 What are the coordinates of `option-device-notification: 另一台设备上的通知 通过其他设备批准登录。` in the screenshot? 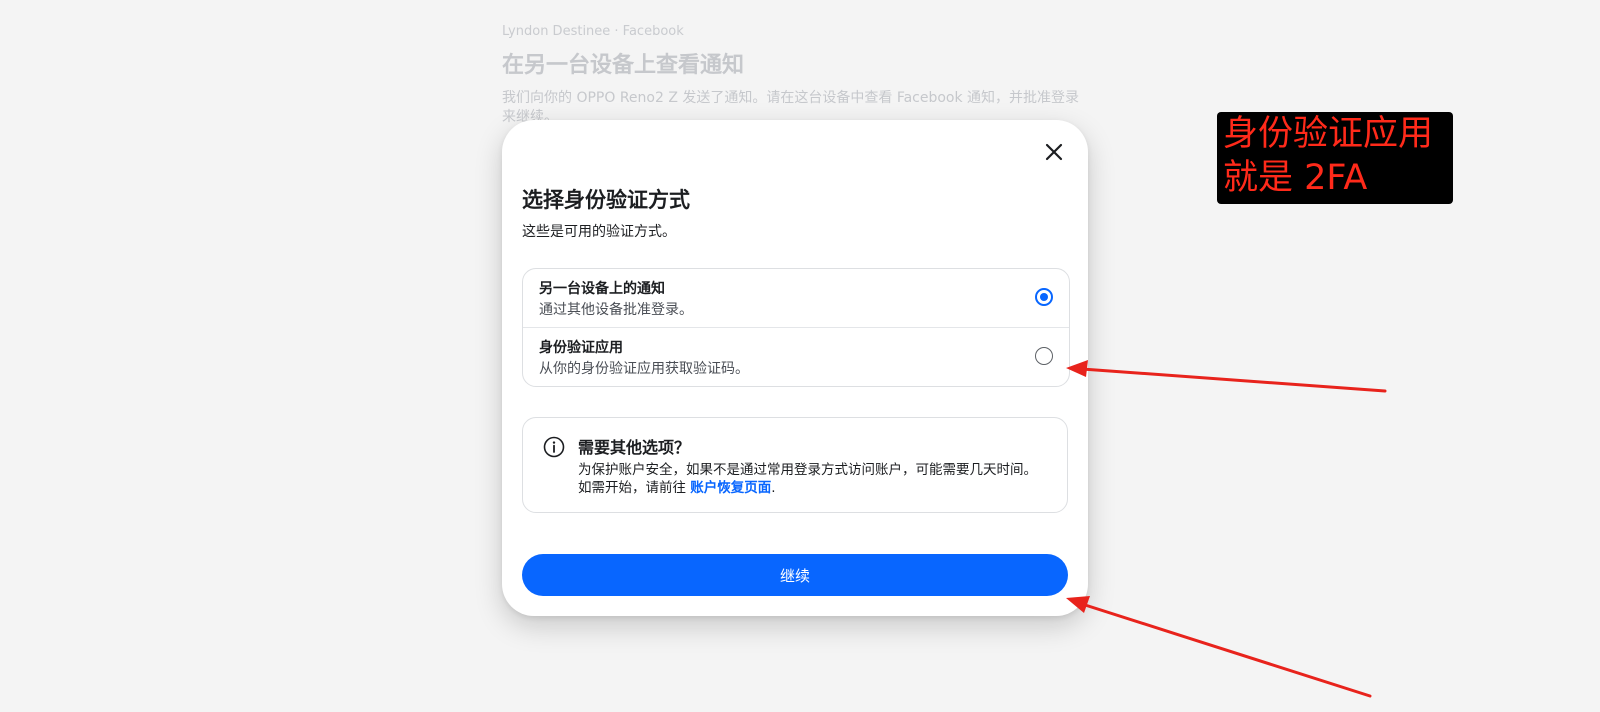 It's located at (796, 298).